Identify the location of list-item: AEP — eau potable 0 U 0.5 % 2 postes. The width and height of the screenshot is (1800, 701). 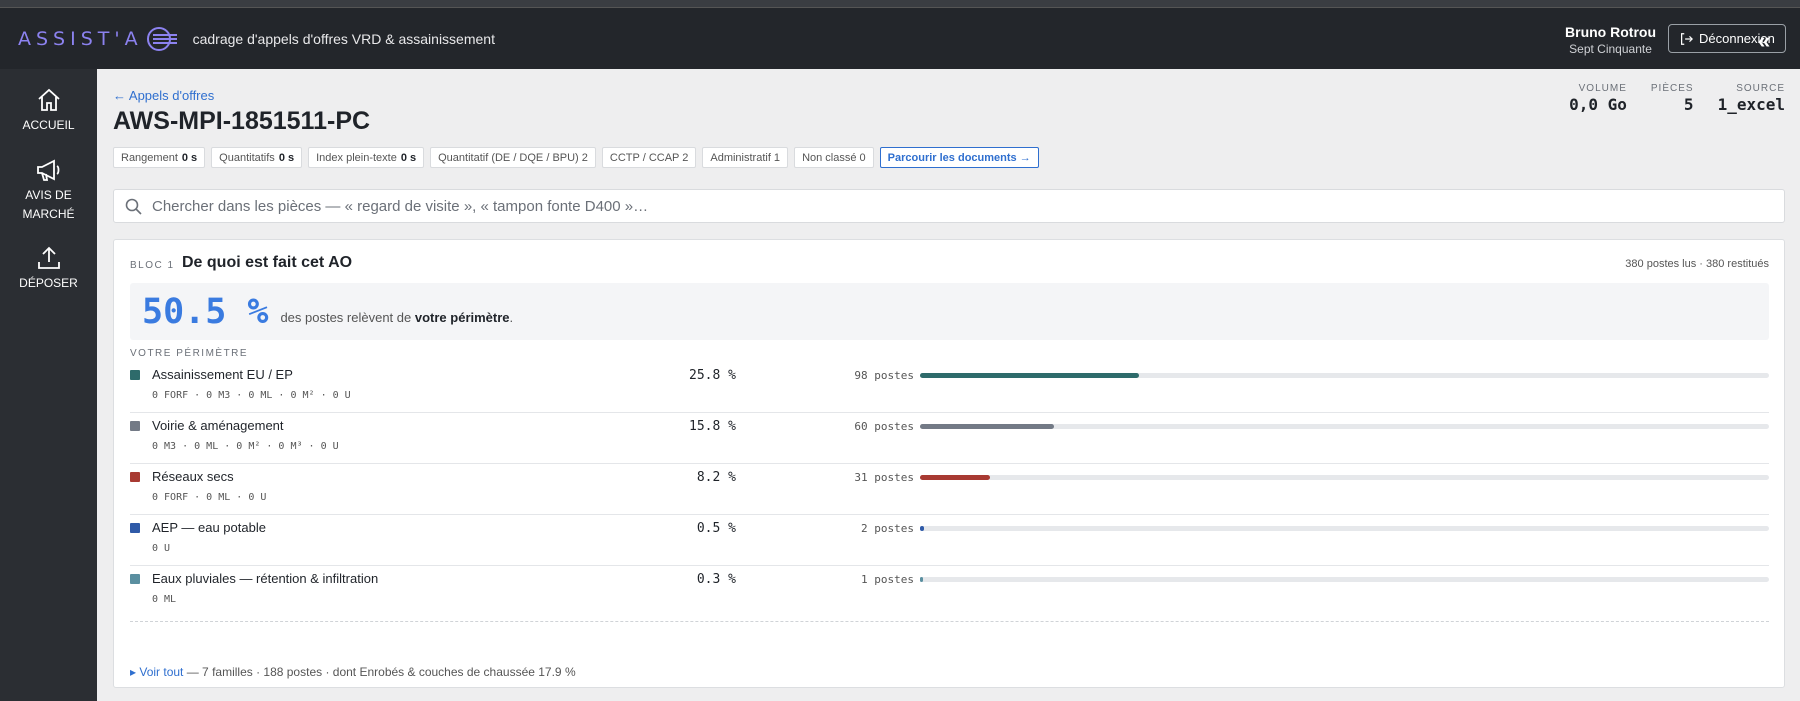
(949, 540).